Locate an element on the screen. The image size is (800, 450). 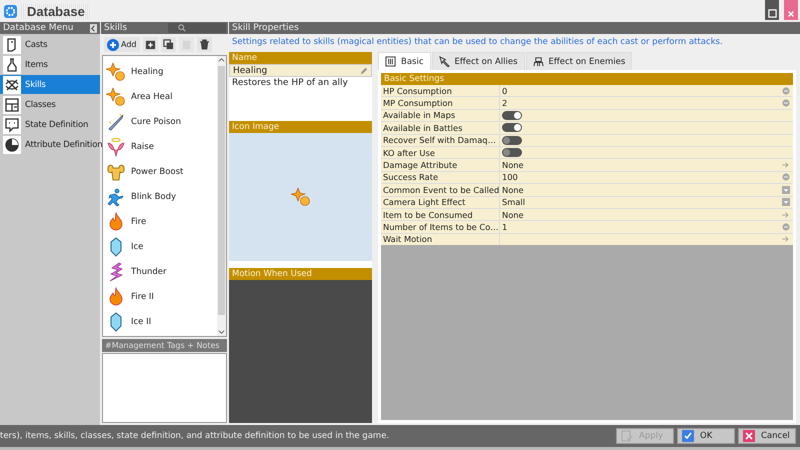
search-icon is located at coordinates (182, 28).